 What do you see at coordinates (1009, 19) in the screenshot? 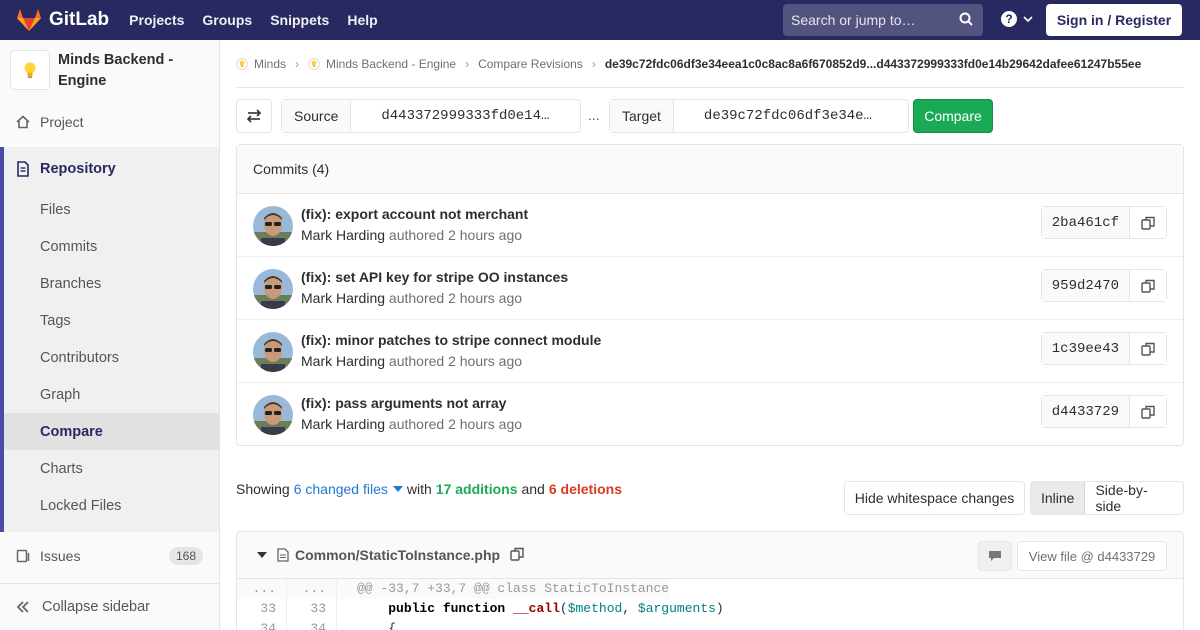
I see `question-icon: ?` at bounding box center [1009, 19].